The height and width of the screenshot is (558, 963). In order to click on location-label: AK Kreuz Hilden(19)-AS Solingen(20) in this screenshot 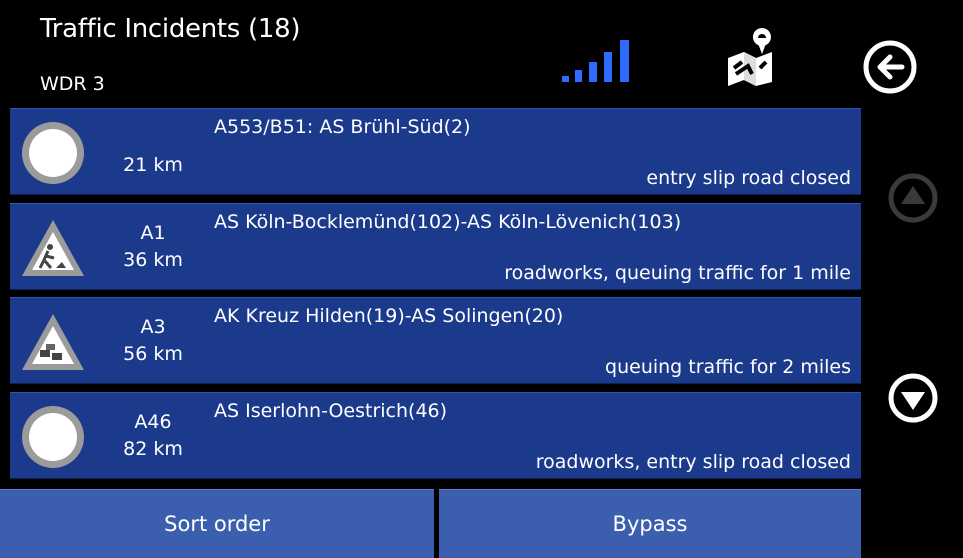, I will do `click(389, 316)`.